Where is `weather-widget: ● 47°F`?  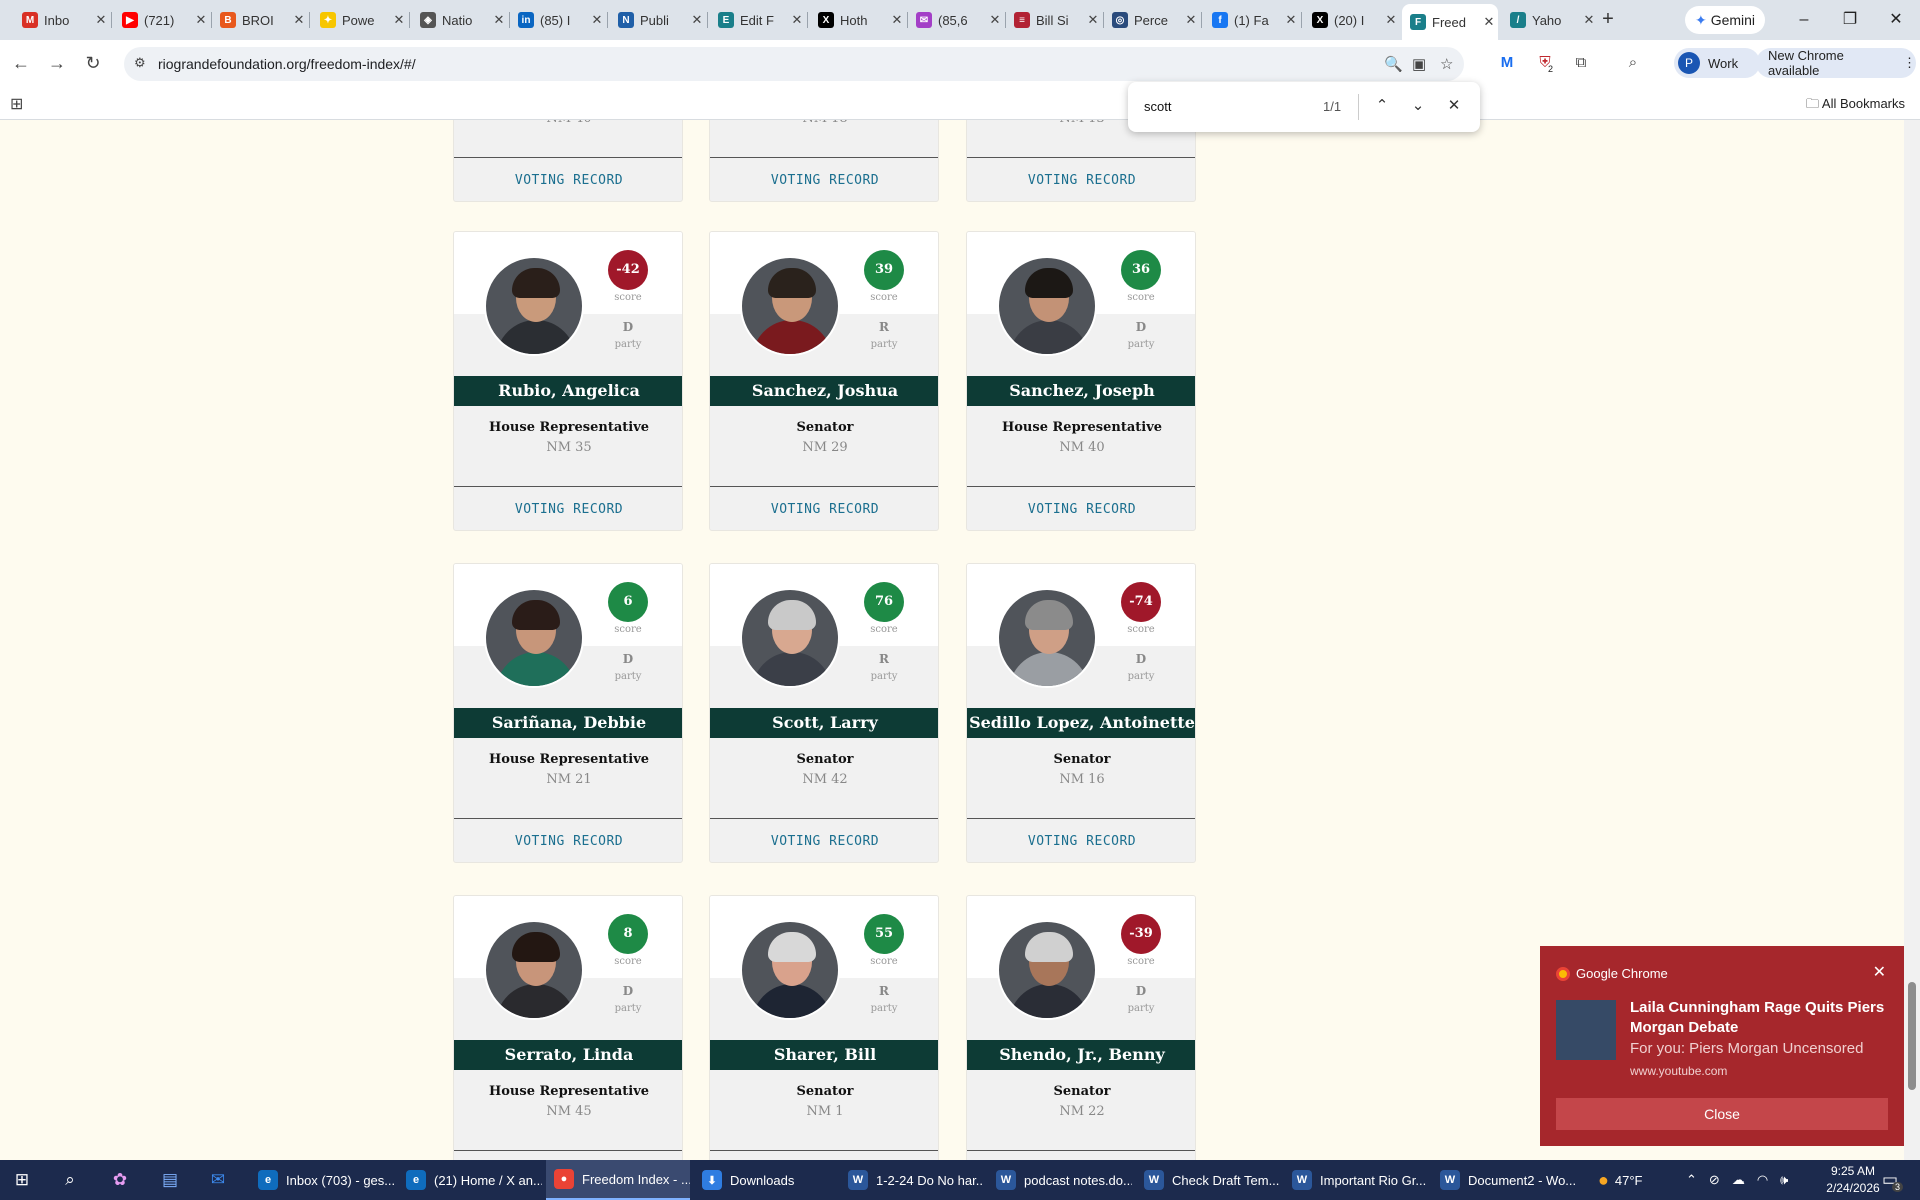 weather-widget: ● 47°F is located at coordinates (1620, 1180).